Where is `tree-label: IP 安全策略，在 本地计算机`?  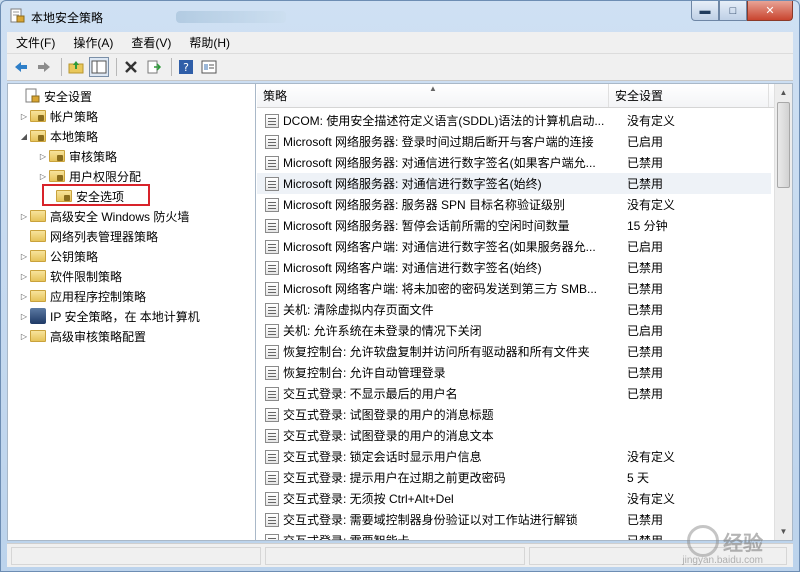 tree-label: IP 安全策略，在 本地计算机 is located at coordinates (125, 316).